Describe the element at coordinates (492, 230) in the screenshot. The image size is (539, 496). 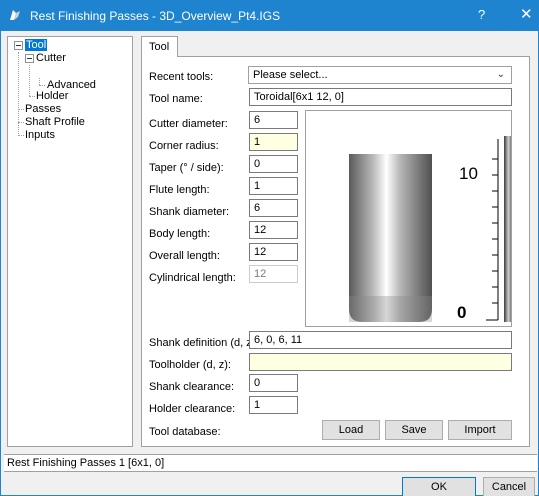
I see `ruler` at that location.